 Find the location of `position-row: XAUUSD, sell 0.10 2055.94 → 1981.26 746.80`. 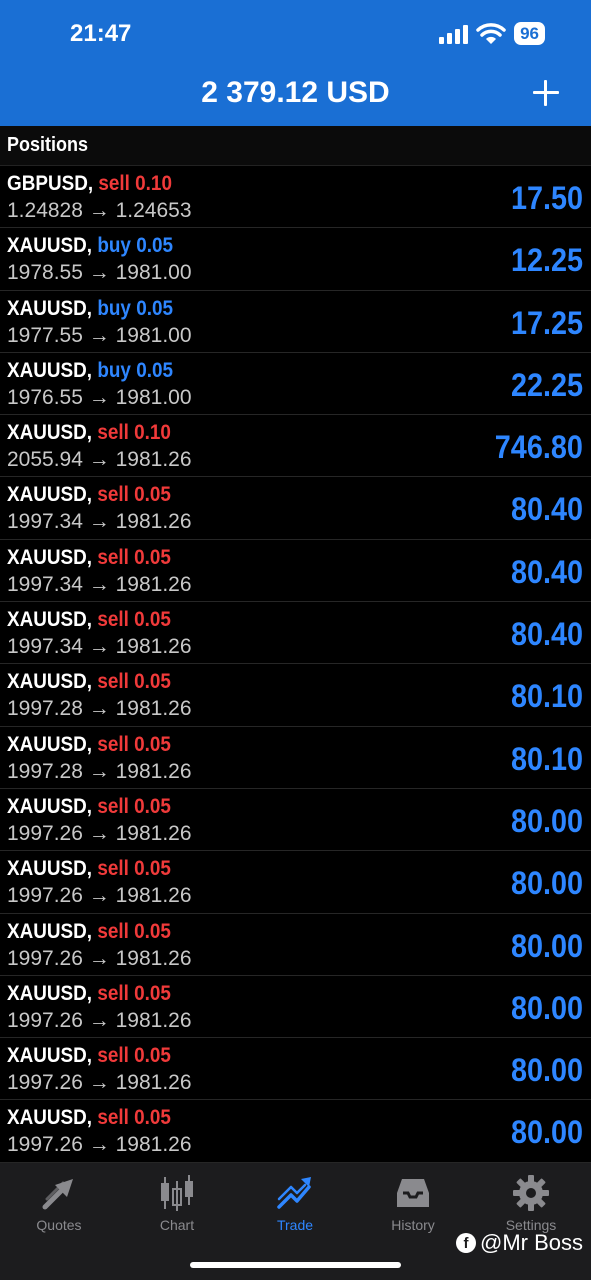

position-row: XAUUSD, sell 0.10 2055.94 → 1981.26 746.80 is located at coordinates (295, 446).